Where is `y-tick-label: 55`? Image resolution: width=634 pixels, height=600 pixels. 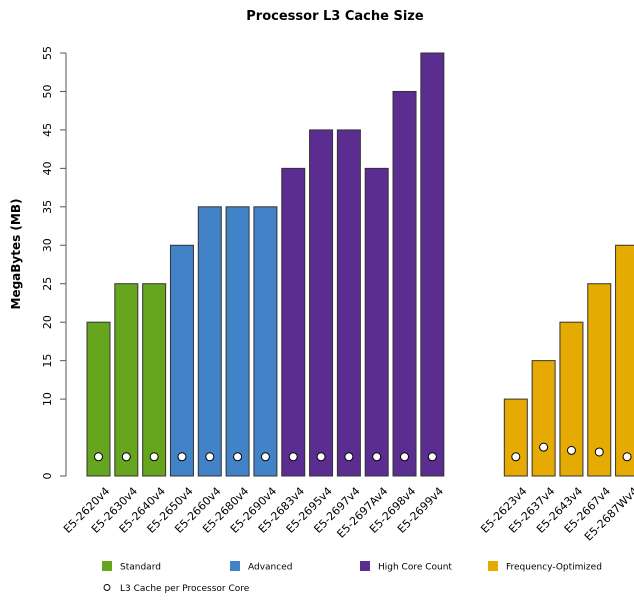 y-tick-label: 55 is located at coordinates (47, 53).